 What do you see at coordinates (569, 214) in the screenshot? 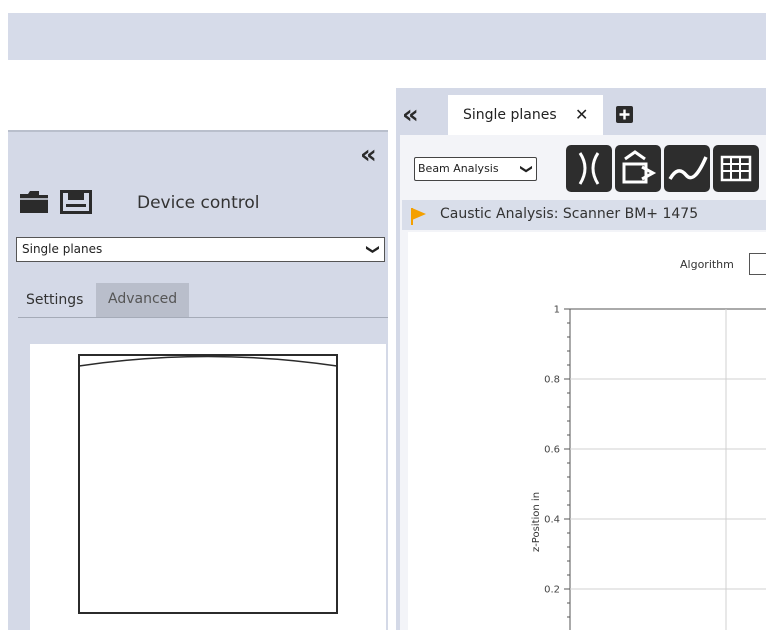
I see `status-text: Caustic Analysis: Scanner BM+ 1475` at bounding box center [569, 214].